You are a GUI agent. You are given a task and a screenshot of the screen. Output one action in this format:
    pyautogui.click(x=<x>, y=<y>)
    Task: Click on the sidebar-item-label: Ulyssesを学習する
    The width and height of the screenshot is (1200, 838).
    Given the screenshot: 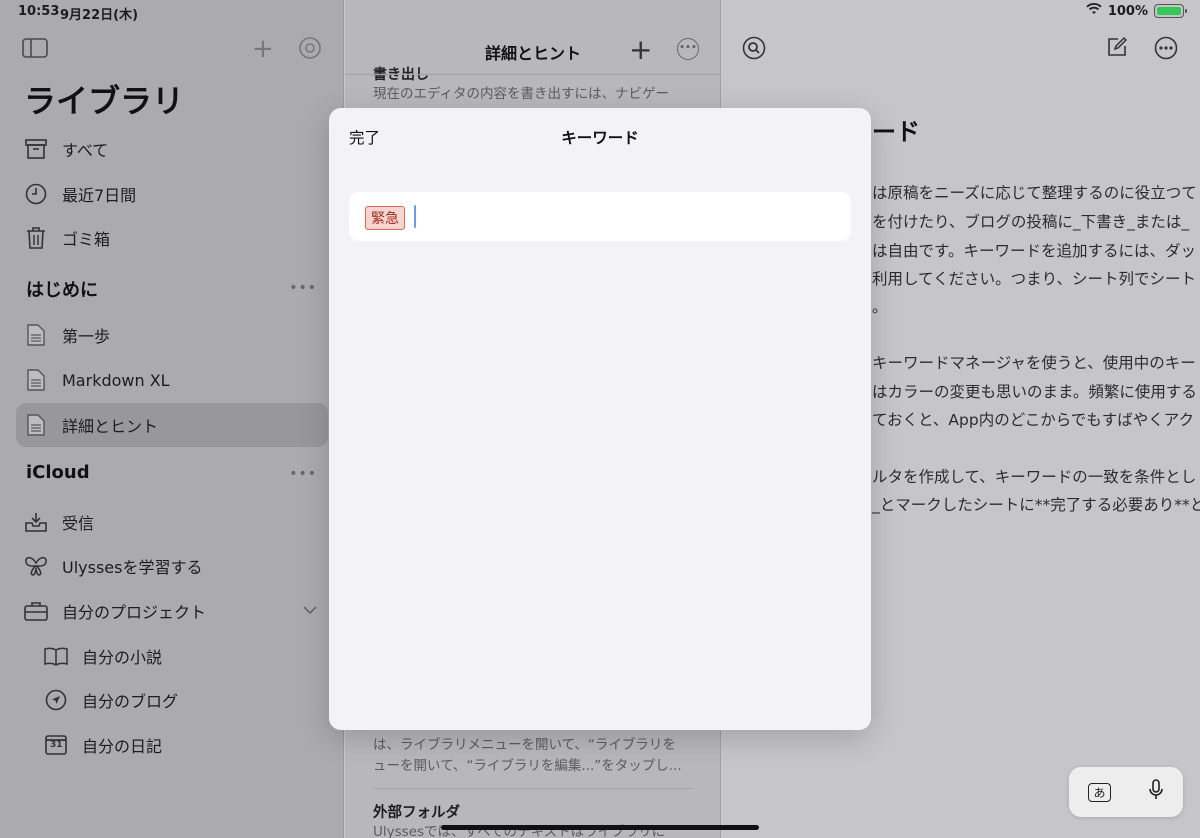 What is the action you would take?
    pyautogui.click(x=132, y=567)
    